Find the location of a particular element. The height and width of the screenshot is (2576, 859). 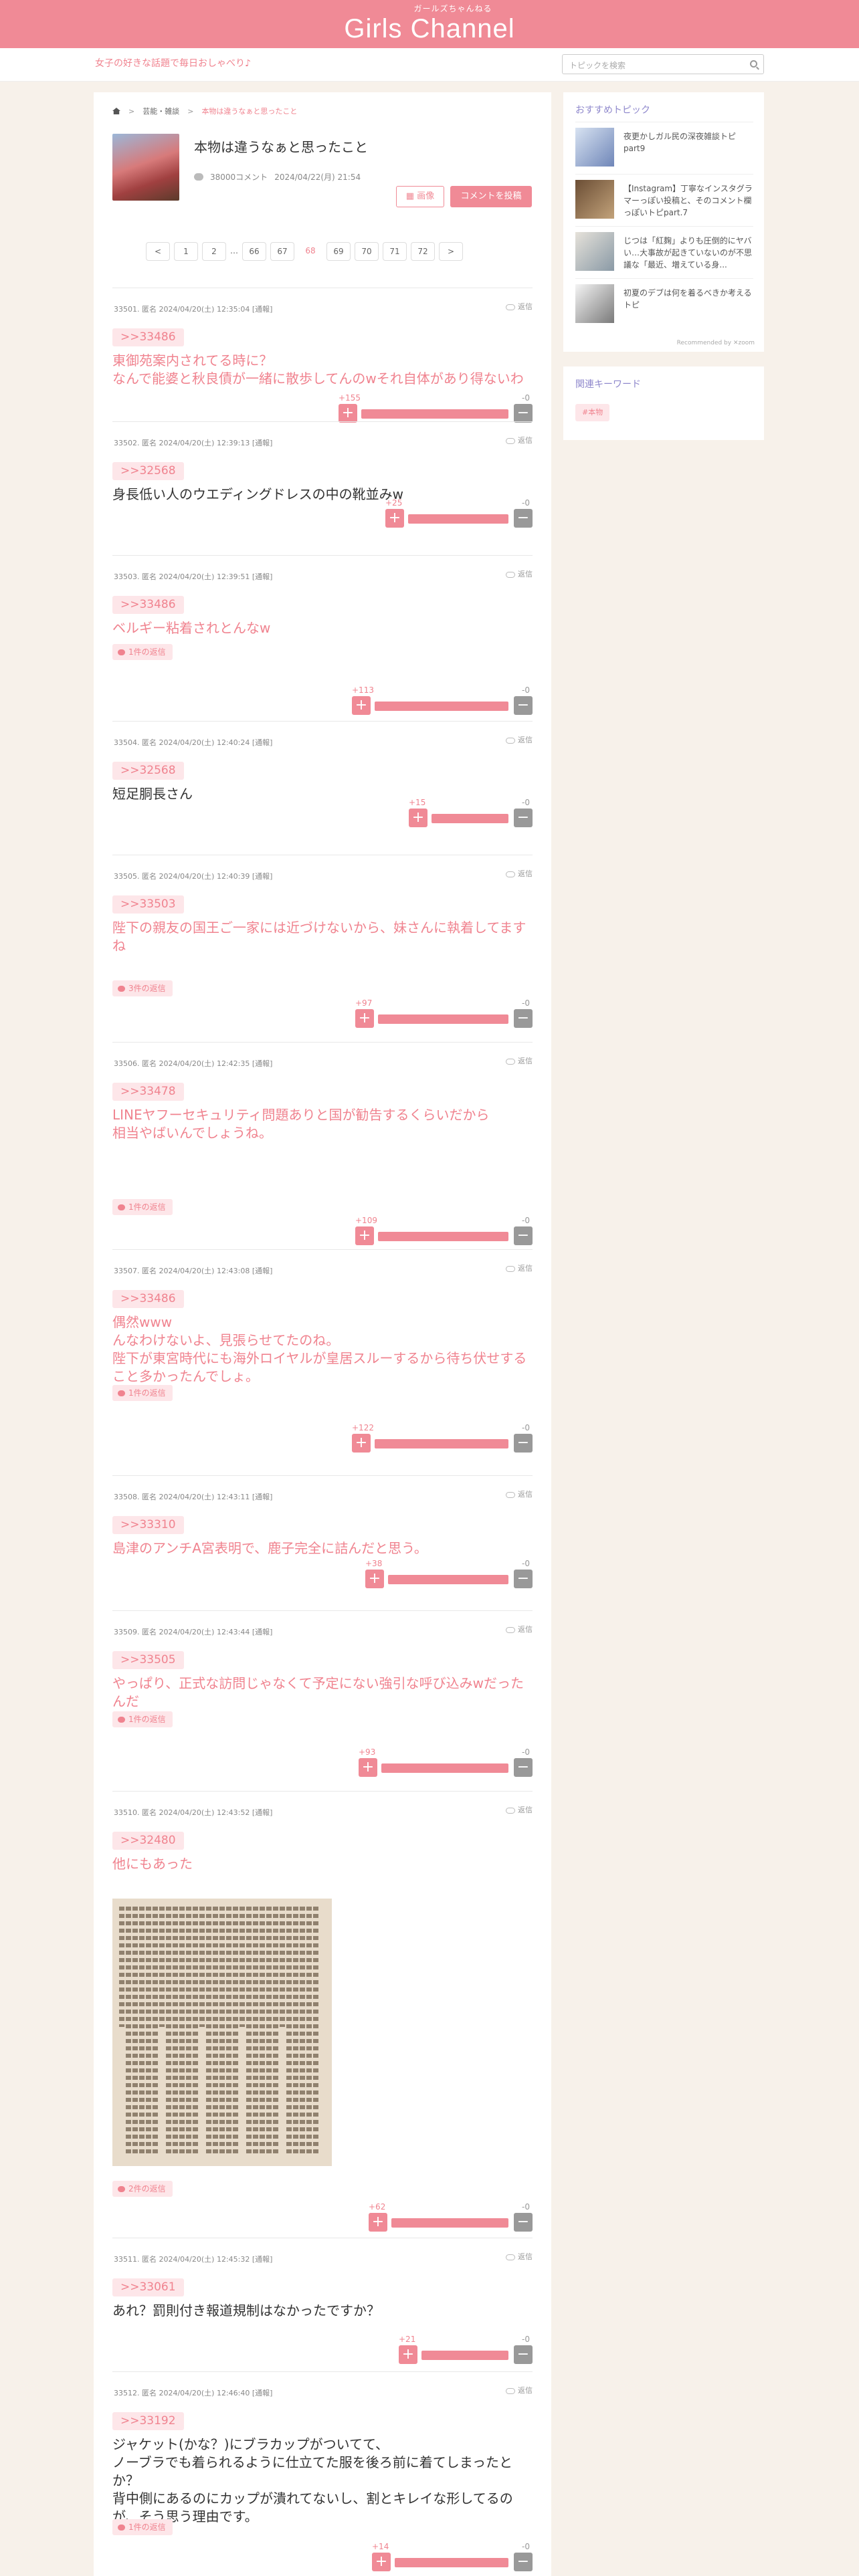

anchor-link: >>33310 is located at coordinates (148, 1525).